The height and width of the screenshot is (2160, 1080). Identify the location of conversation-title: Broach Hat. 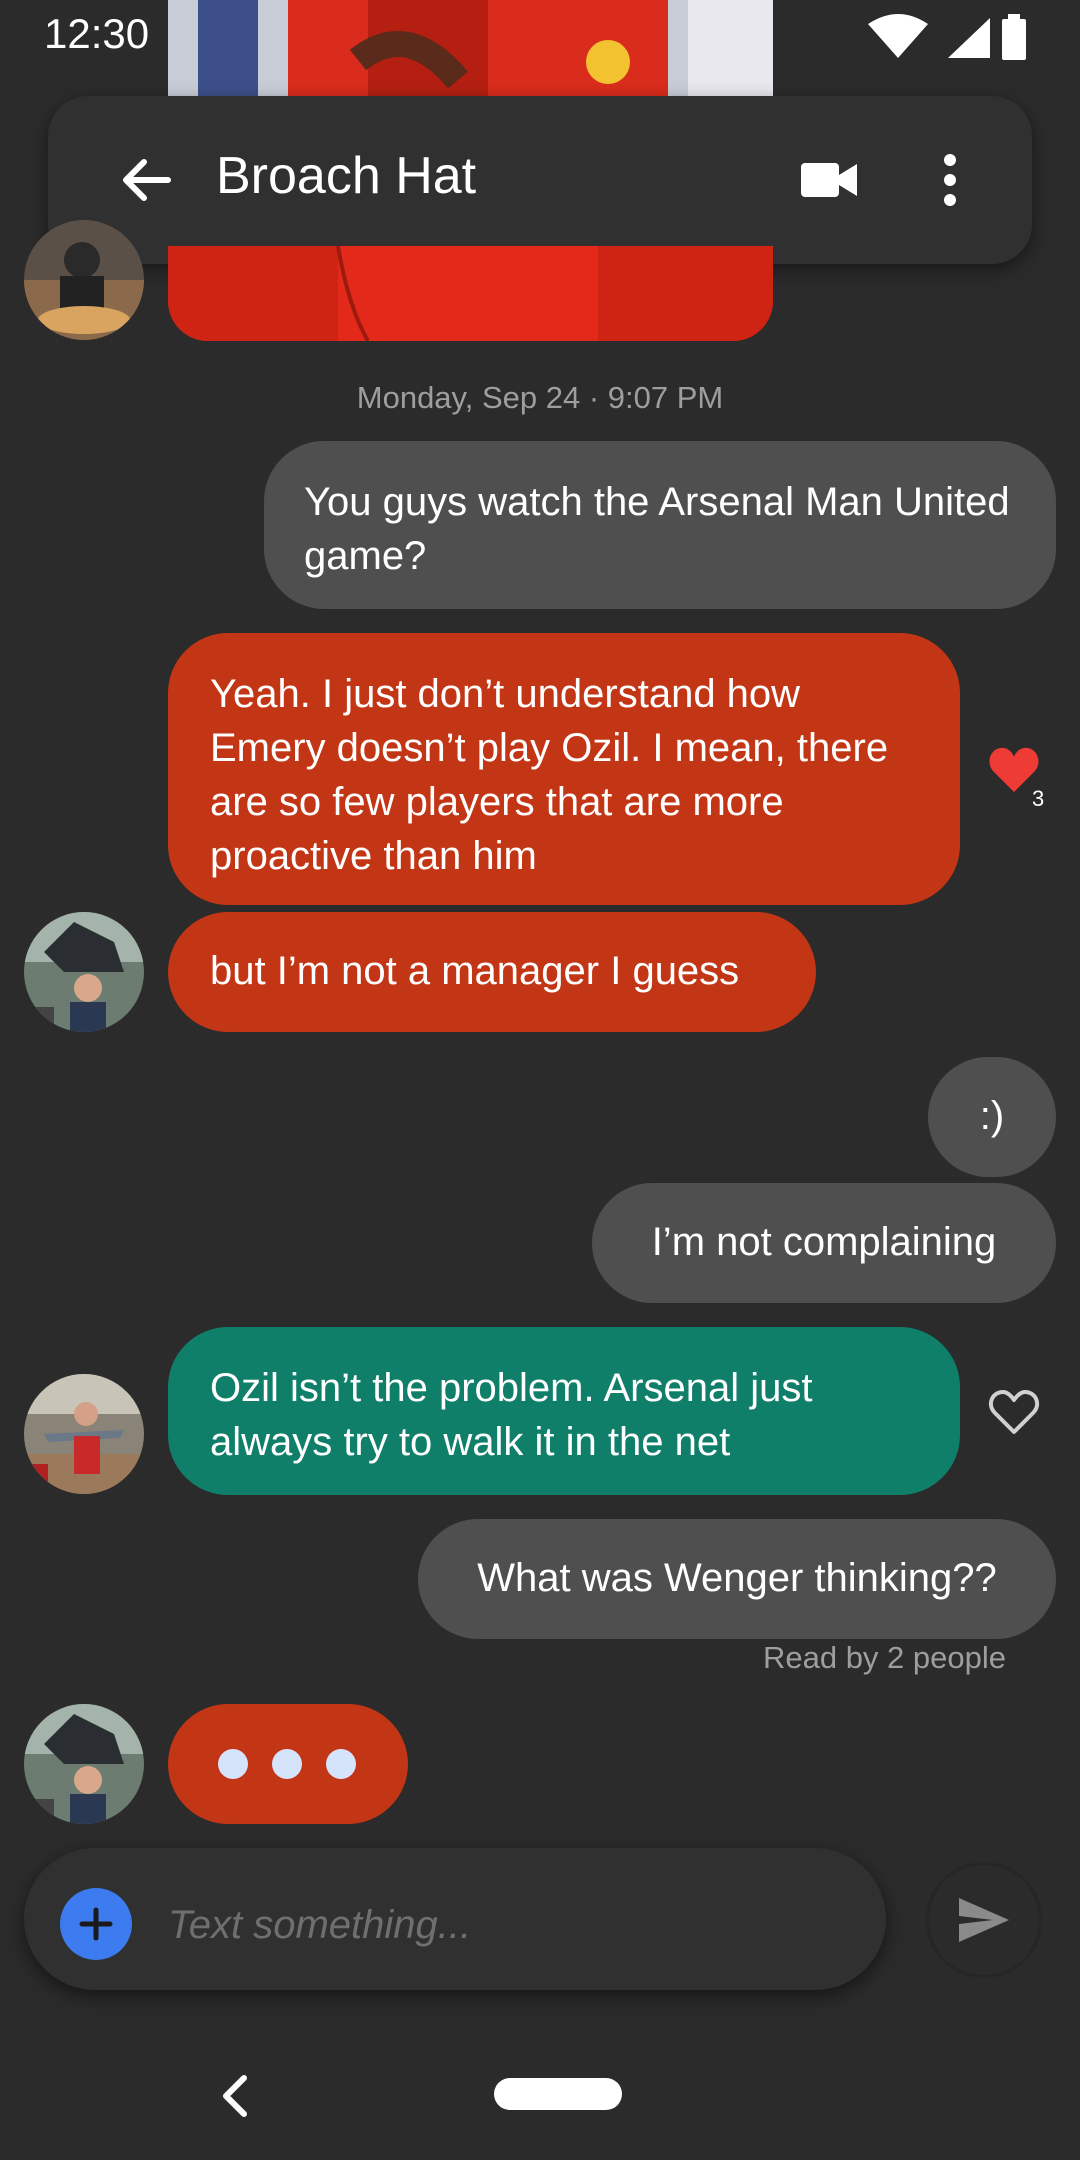
(346, 176).